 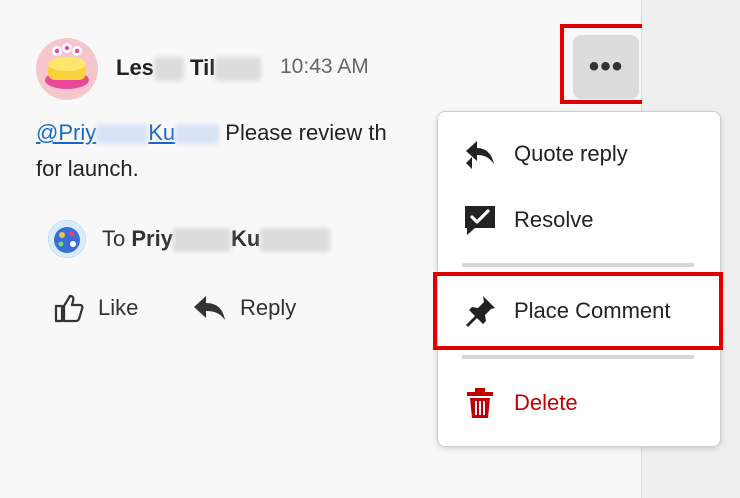 I want to click on highlight-box-more, so click(x=607, y=64).